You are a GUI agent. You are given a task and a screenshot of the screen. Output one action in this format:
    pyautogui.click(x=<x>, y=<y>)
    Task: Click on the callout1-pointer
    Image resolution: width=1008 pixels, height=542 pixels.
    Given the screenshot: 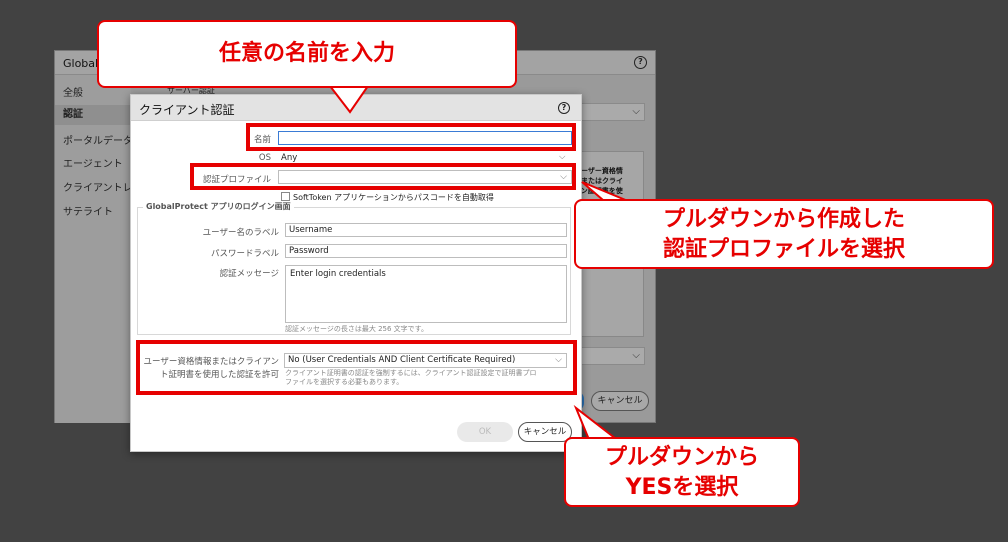 What is the action you would take?
    pyautogui.click(x=348, y=99)
    